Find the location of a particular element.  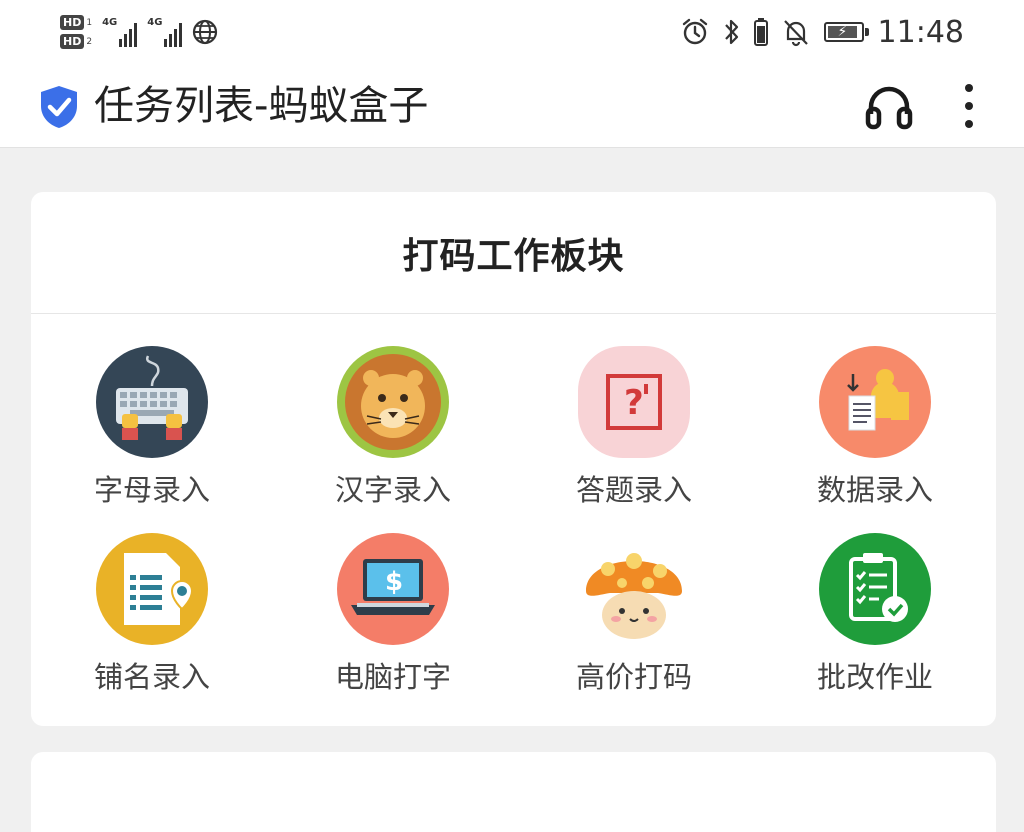

data-entry-icon is located at coordinates (875, 402).